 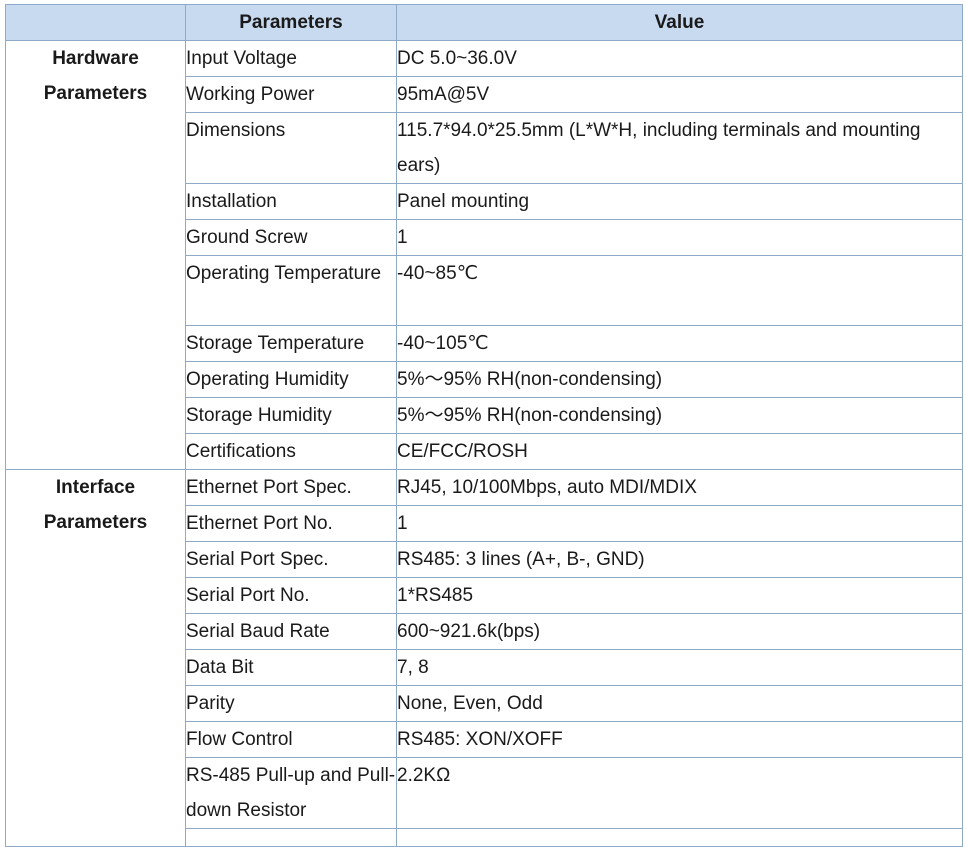 I want to click on param-cell: Operating Temperature, so click(x=291, y=290).